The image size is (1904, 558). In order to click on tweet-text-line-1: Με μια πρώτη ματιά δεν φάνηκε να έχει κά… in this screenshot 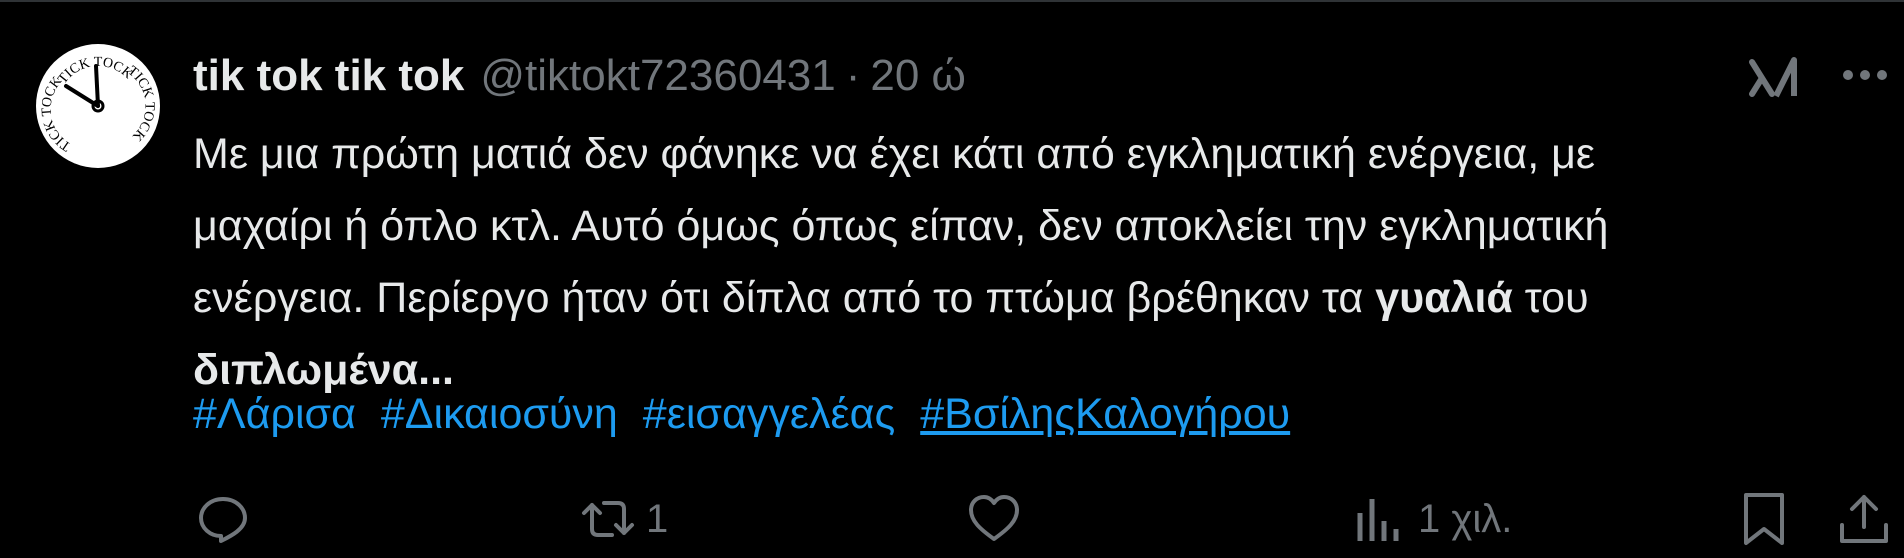, I will do `click(894, 154)`.